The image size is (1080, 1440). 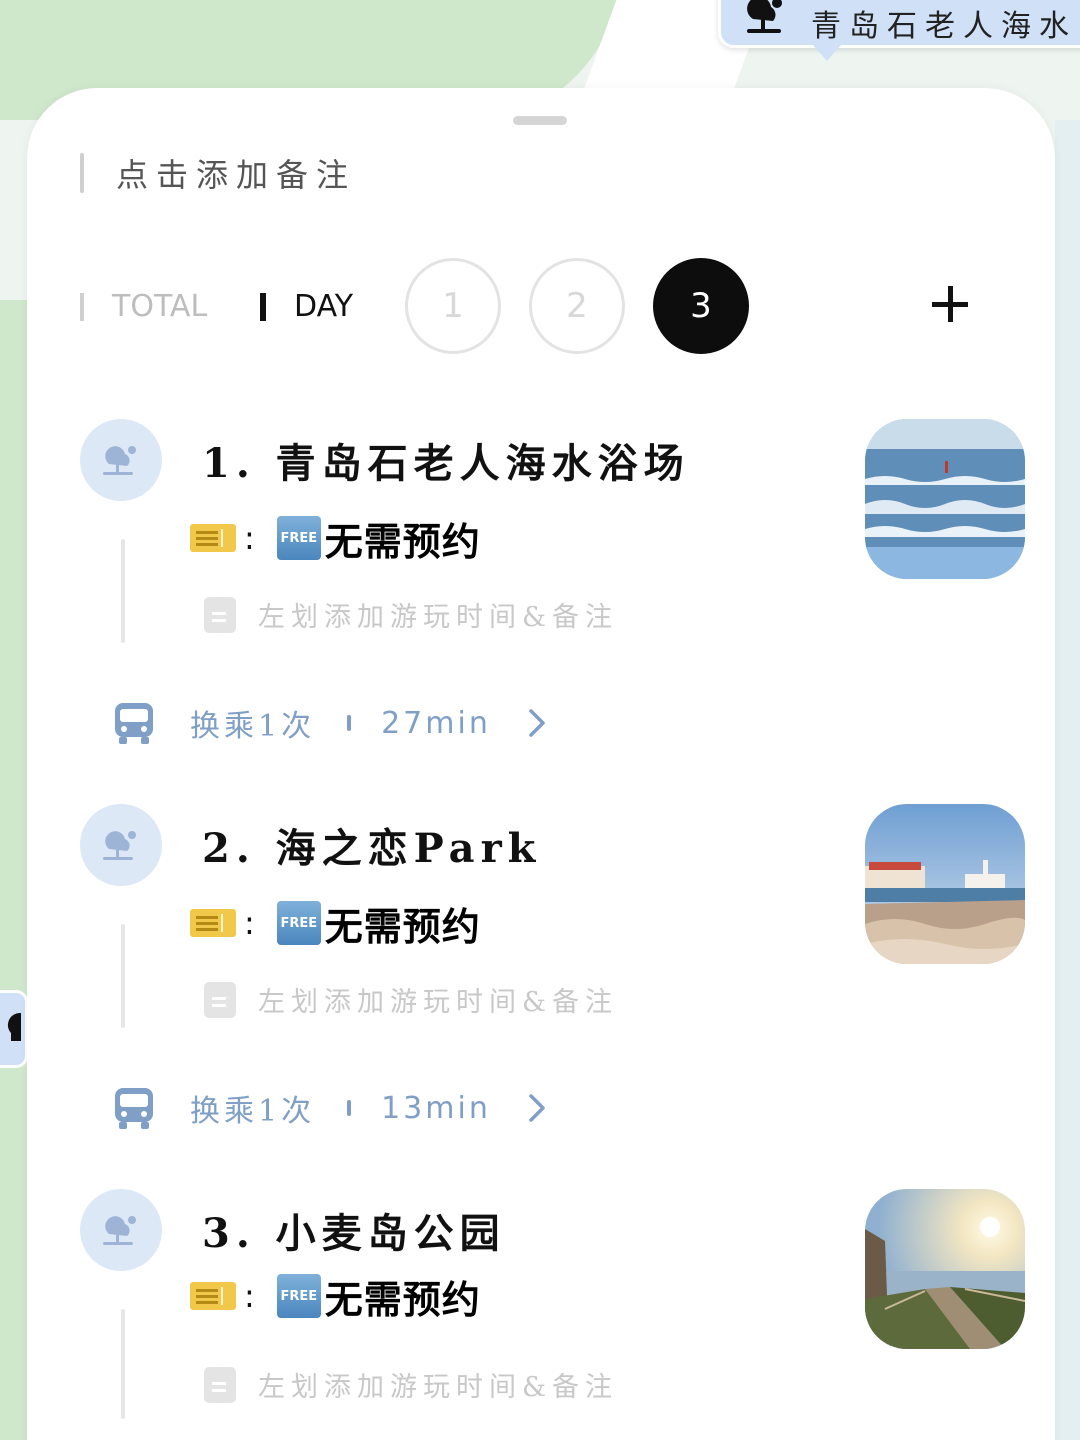 I want to click on day-1-button: 1, so click(x=453, y=306).